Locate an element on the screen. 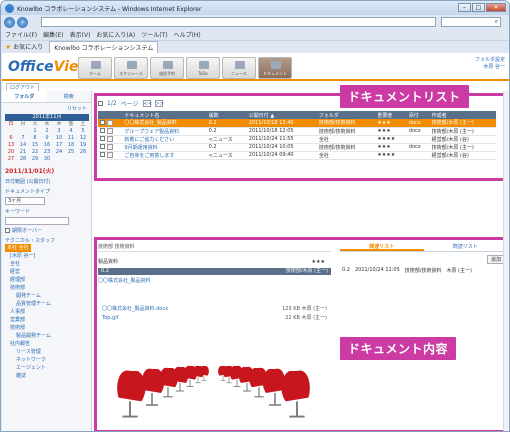 The width and height of the screenshot is (510, 432). calendar-day: 28 is located at coordinates (23, 159).